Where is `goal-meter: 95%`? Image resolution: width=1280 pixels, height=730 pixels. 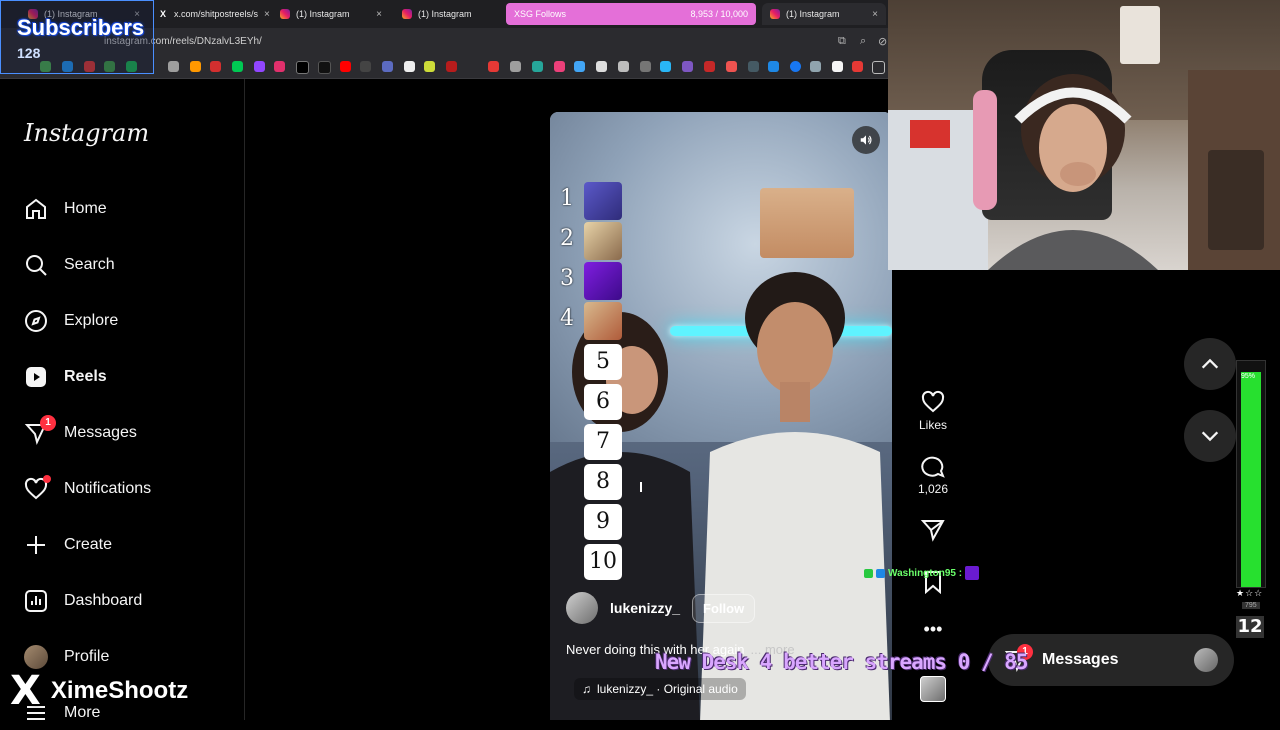 goal-meter: 95% is located at coordinates (1251, 474).